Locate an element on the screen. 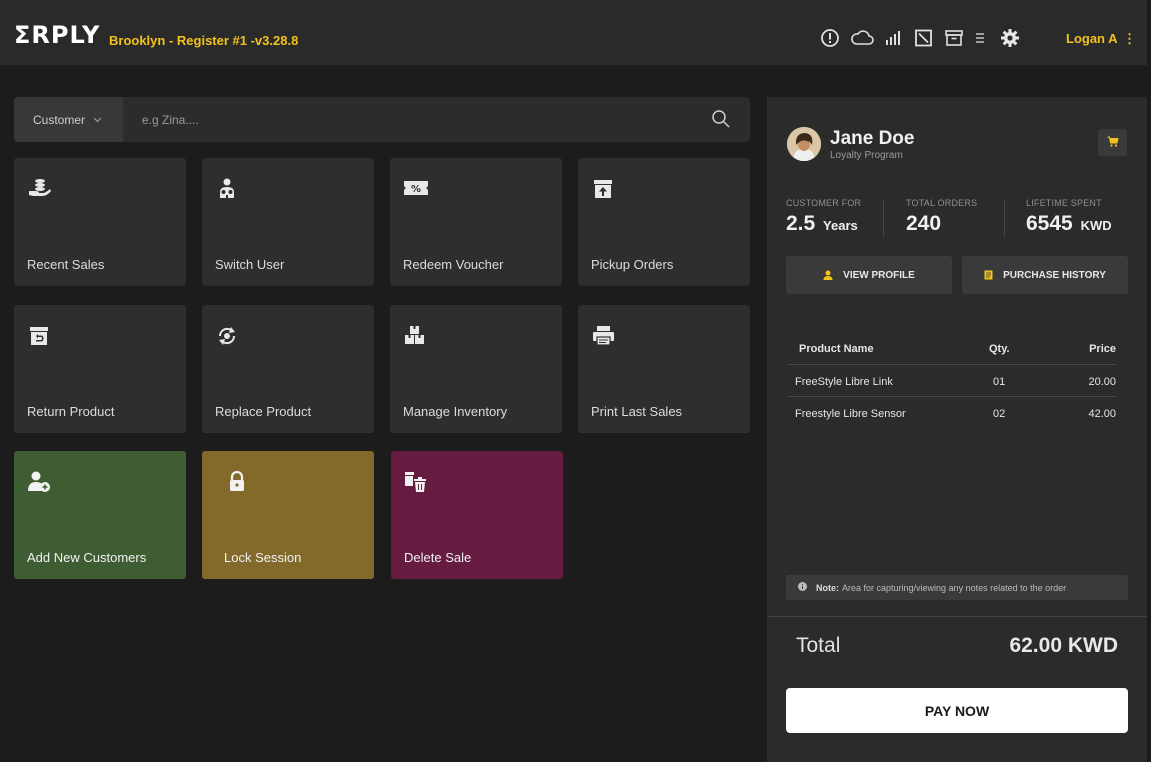  tile-label: Recent Sales is located at coordinates (66, 264).